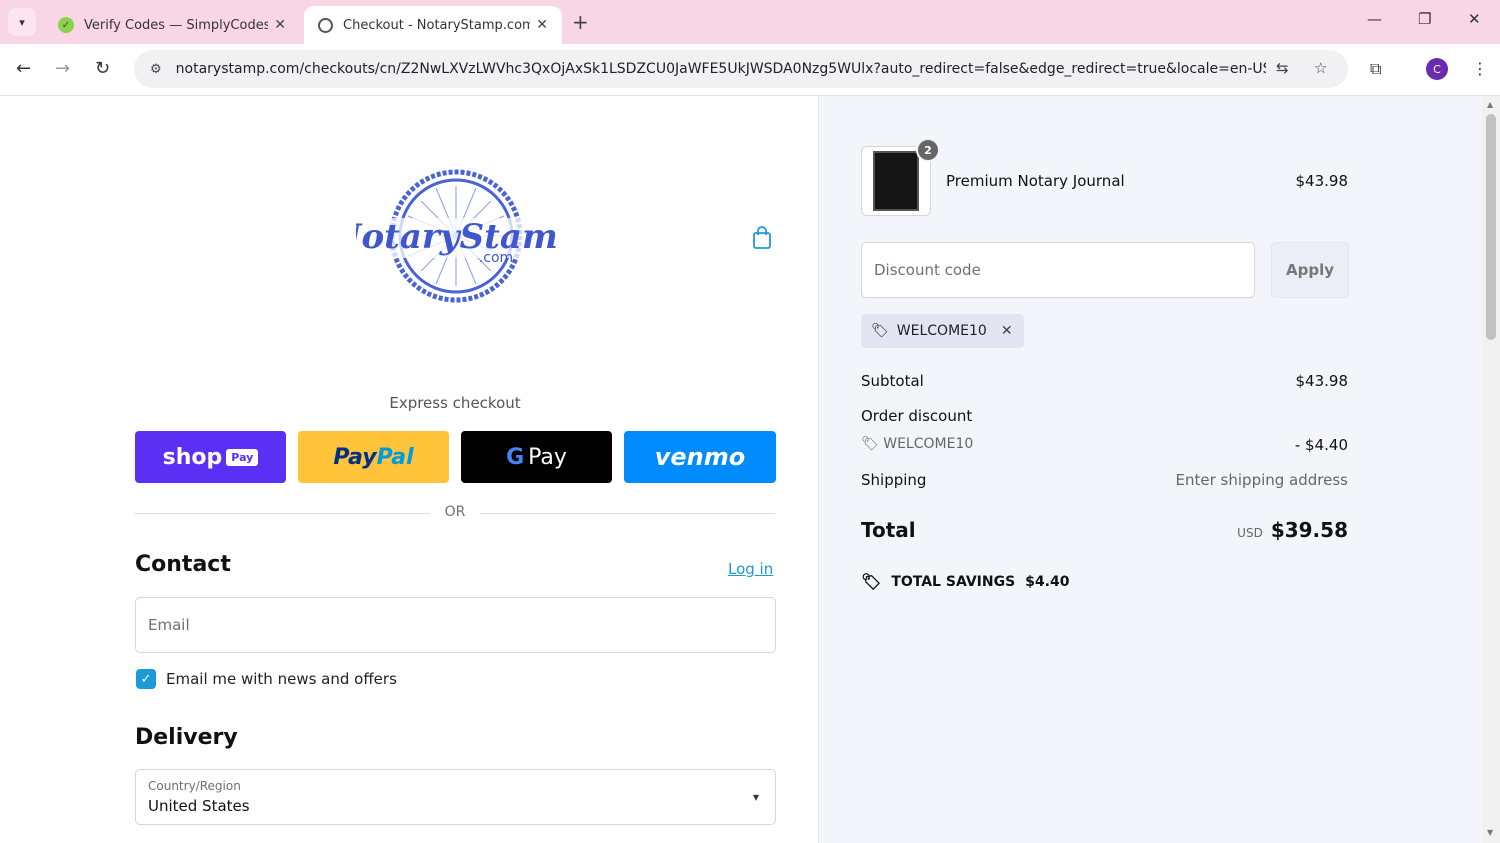 The width and height of the screenshot is (1500, 843). Describe the element at coordinates (192, 457) in the screenshot. I see `shop-pay-wordmark: shop` at that location.